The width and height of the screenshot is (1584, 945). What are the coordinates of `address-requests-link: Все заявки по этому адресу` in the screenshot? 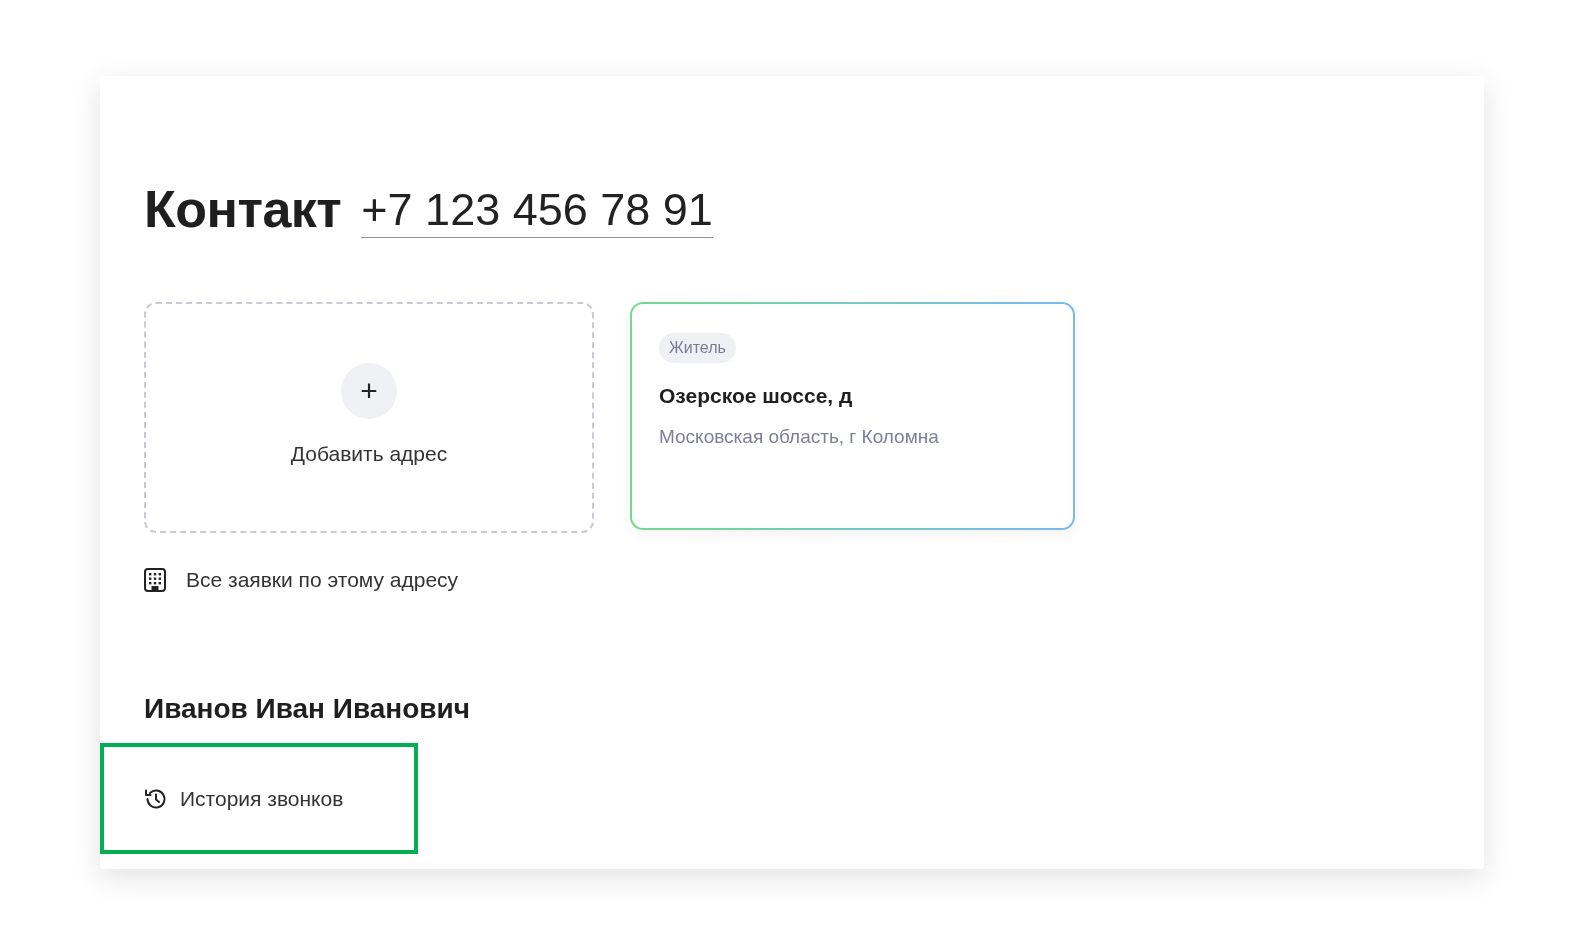 It's located at (301, 580).